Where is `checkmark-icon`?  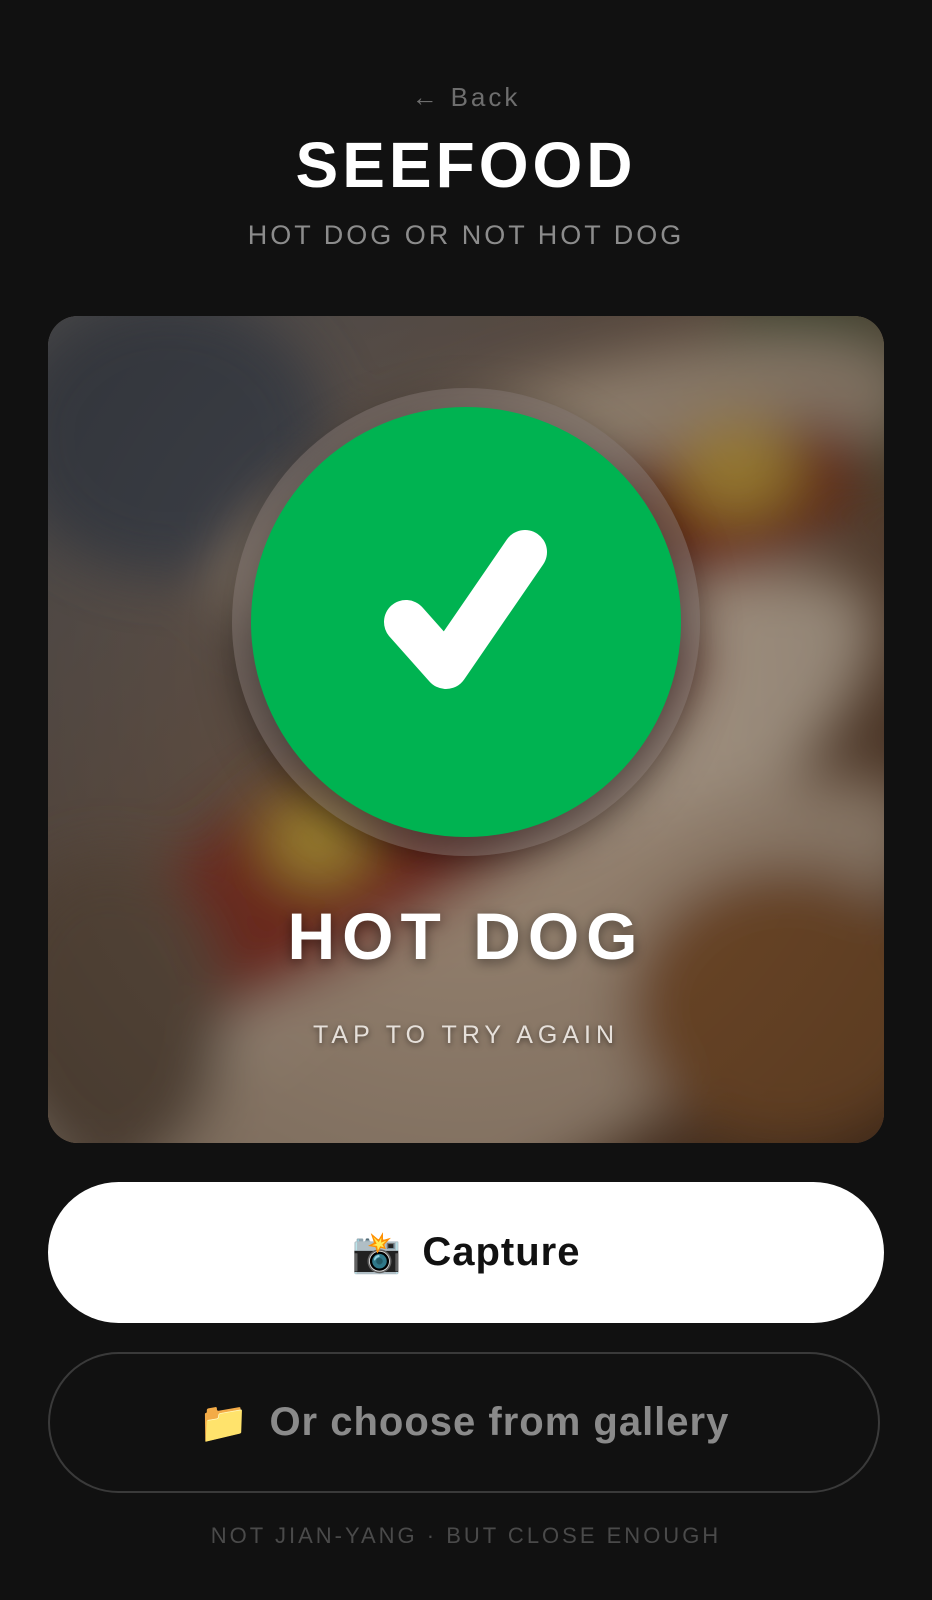 checkmark-icon is located at coordinates (465, 609).